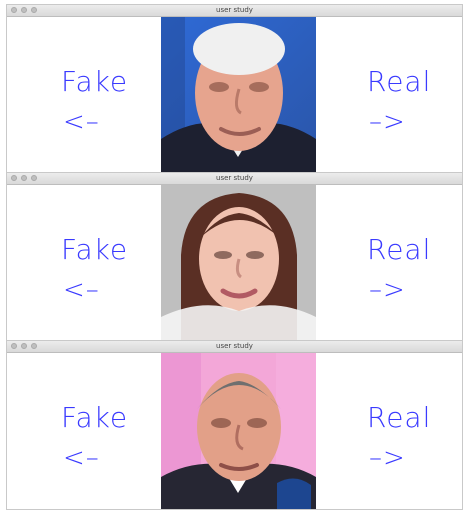  I want to click on face-photo-woman-long-brown-hair, so click(238, 263).